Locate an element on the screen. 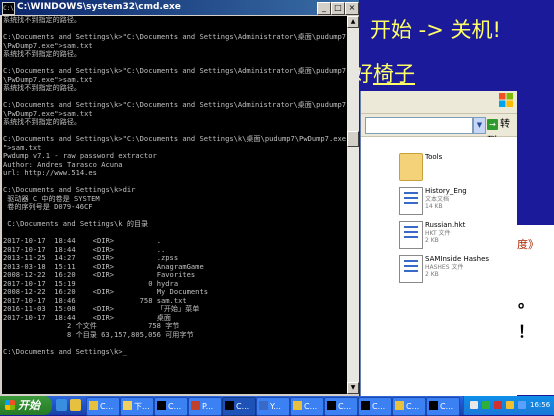 Image resolution: width=554 pixels, height=416 pixels. slide-subtitle: 好椅子 is located at coordinates (383, 73).